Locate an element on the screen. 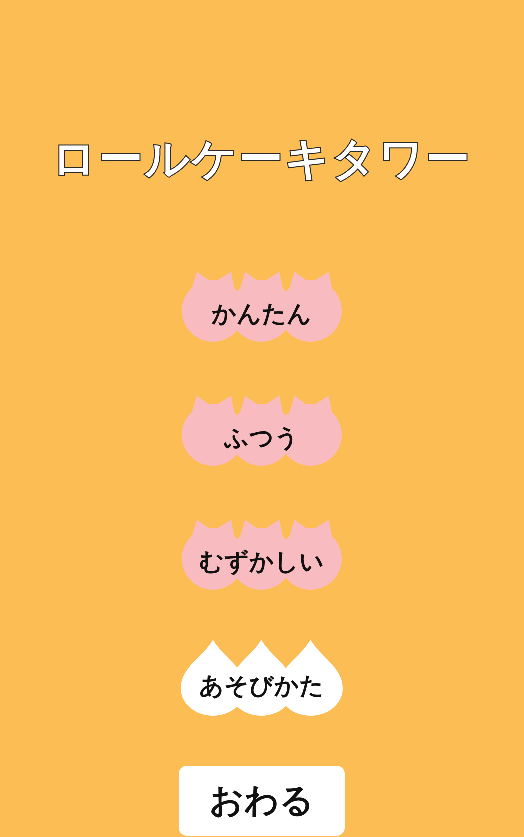  menu-button: かんたん is located at coordinates (262, 305).